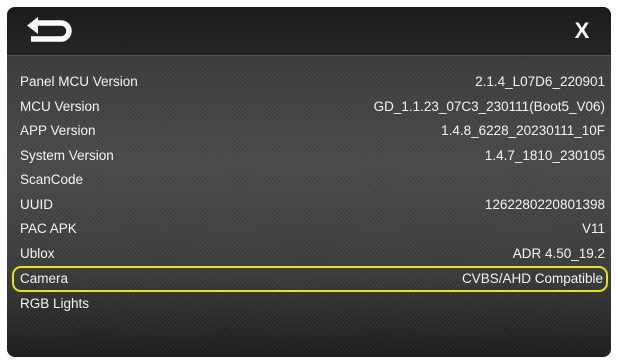 Image resolution: width=618 pixels, height=364 pixels. What do you see at coordinates (593, 228) in the screenshot?
I see `info-value: V11` at bounding box center [593, 228].